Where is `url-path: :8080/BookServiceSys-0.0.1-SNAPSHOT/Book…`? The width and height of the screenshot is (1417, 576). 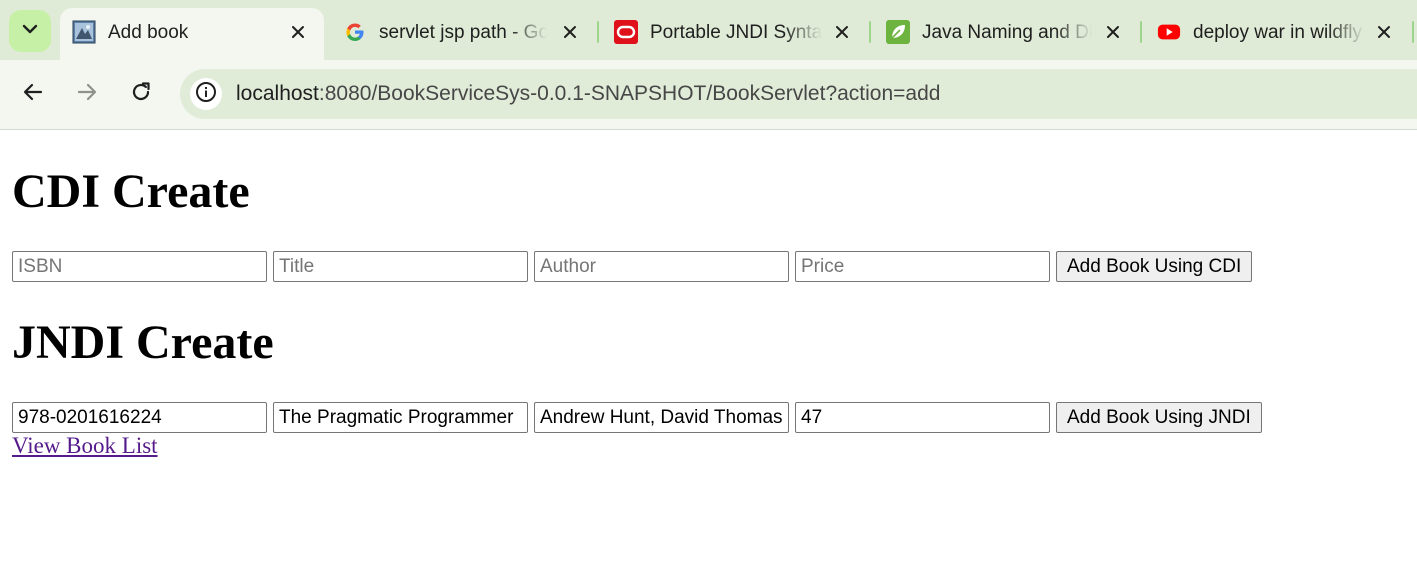 url-path: :8080/BookServiceSys-0.0.1-SNAPSHOT/Book… is located at coordinates (629, 93).